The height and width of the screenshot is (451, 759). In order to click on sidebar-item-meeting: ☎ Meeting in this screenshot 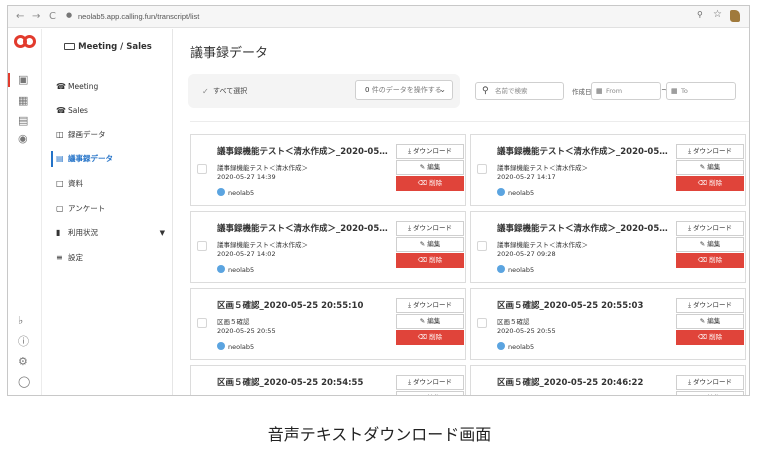, I will do `click(108, 87)`.